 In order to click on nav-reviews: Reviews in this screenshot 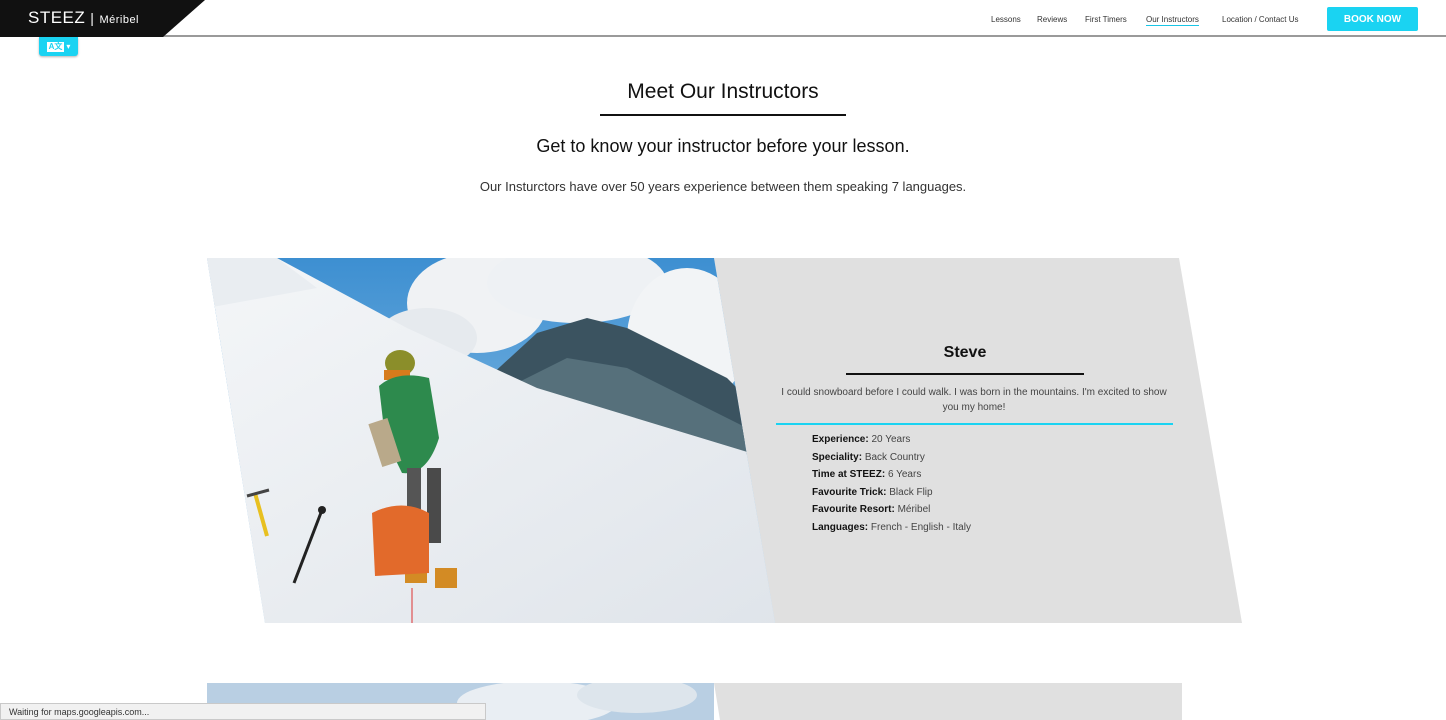, I will do `click(1052, 19)`.